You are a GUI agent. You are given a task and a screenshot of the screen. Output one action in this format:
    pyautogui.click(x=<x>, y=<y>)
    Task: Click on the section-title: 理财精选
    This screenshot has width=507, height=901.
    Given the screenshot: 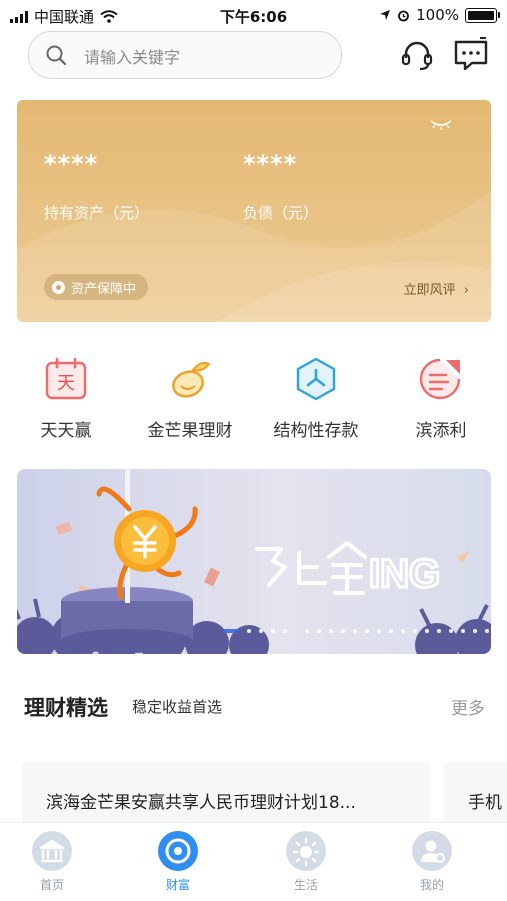 What is the action you would take?
    pyautogui.click(x=66, y=708)
    